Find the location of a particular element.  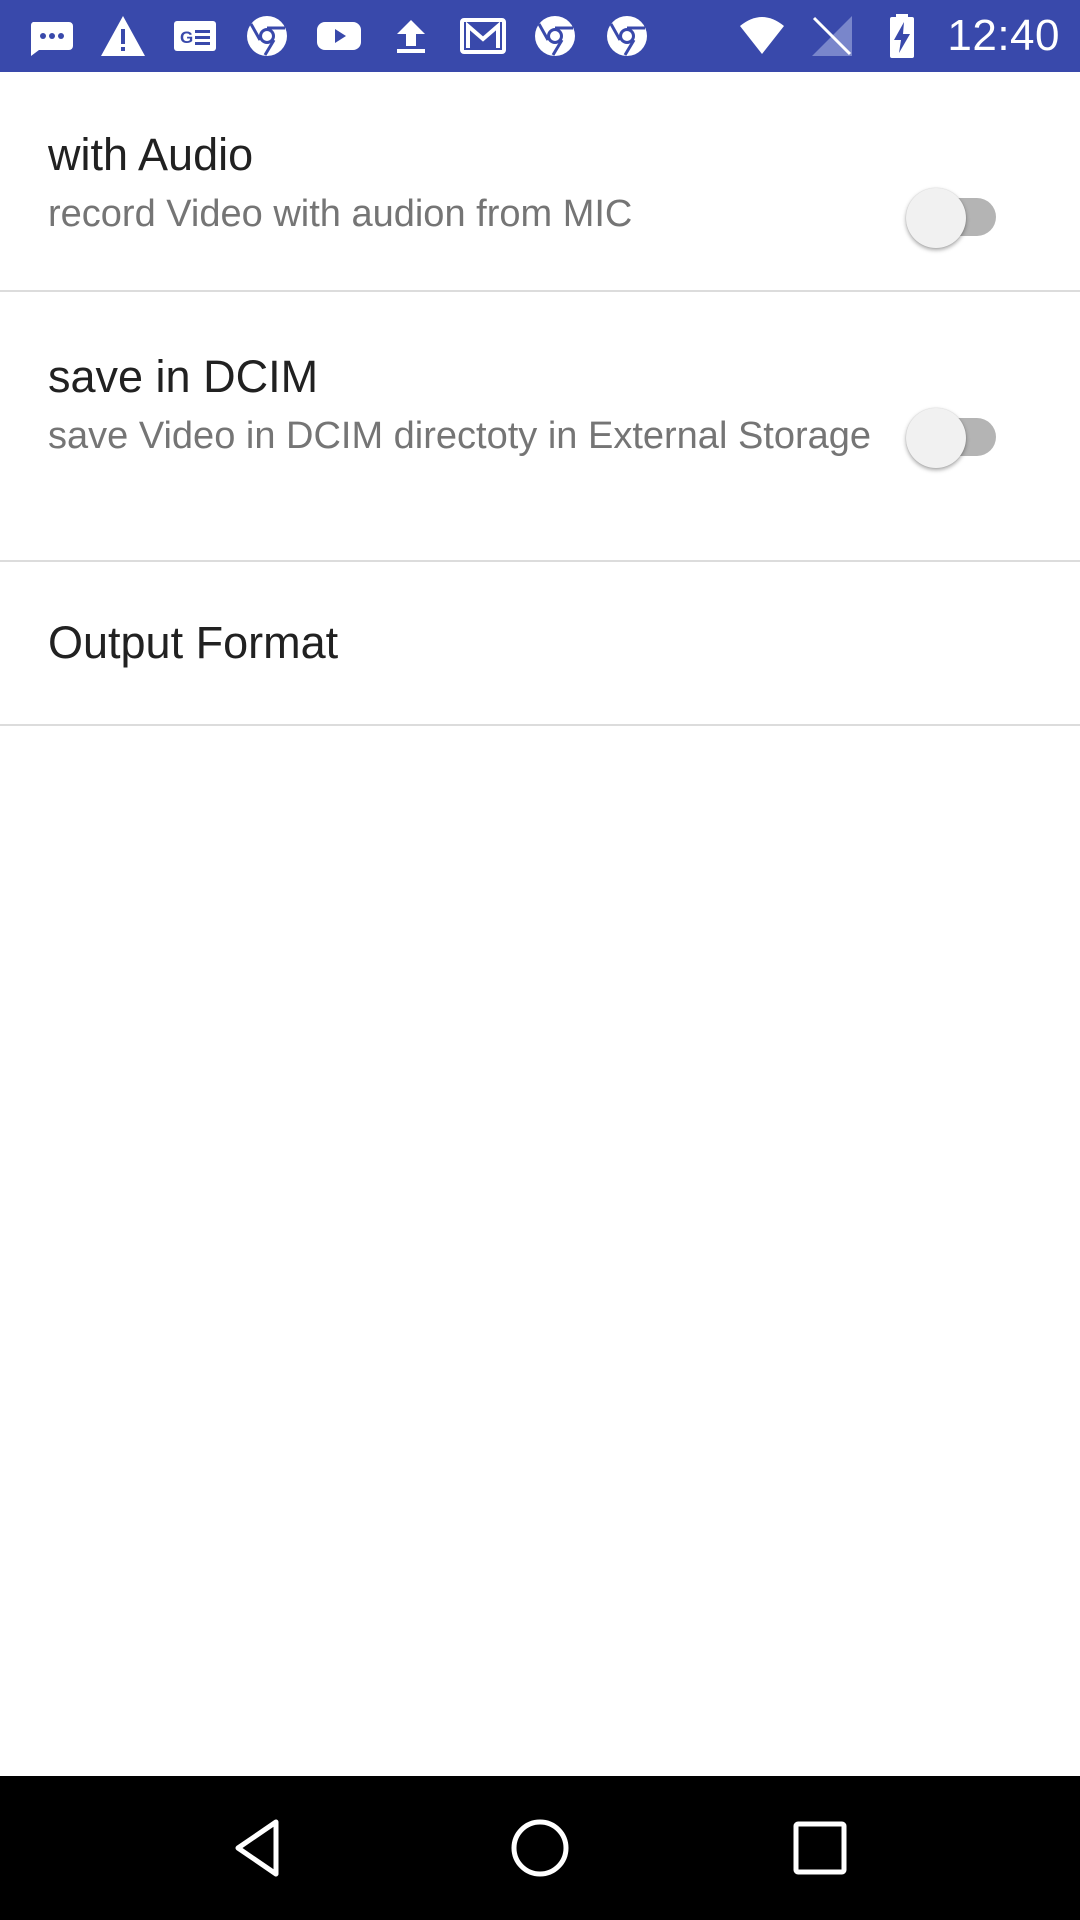

gmail-icon is located at coordinates (483, 36).